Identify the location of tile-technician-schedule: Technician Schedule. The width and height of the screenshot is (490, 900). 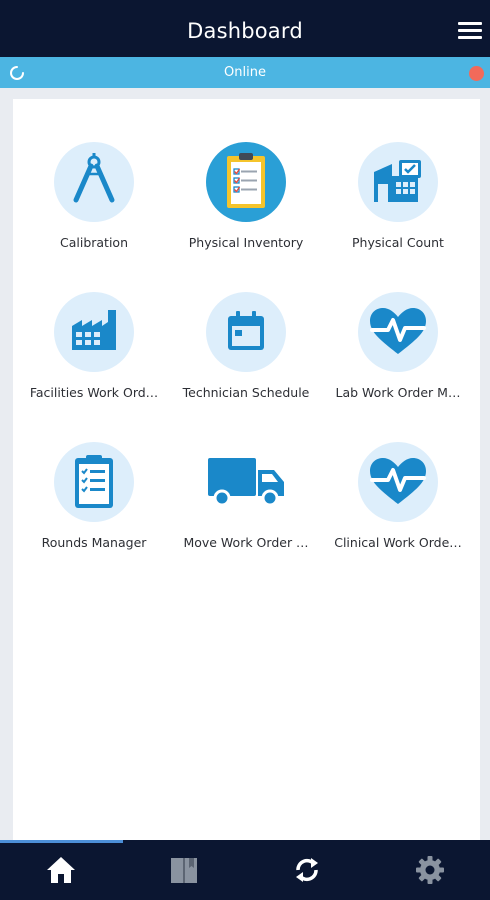
(246, 346).